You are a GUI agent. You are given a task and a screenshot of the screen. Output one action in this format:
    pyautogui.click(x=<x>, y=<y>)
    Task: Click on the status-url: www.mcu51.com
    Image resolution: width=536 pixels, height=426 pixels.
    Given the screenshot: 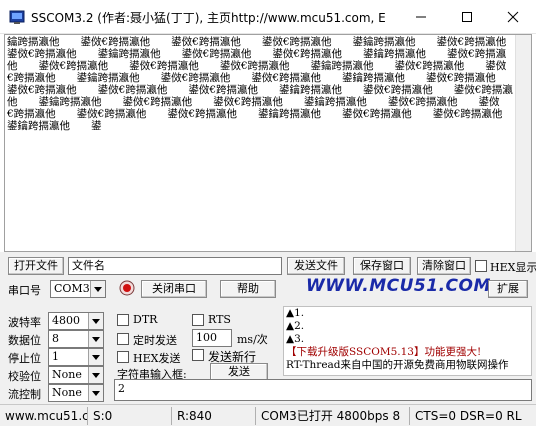 What is the action you would take?
    pyautogui.click(x=45, y=416)
    